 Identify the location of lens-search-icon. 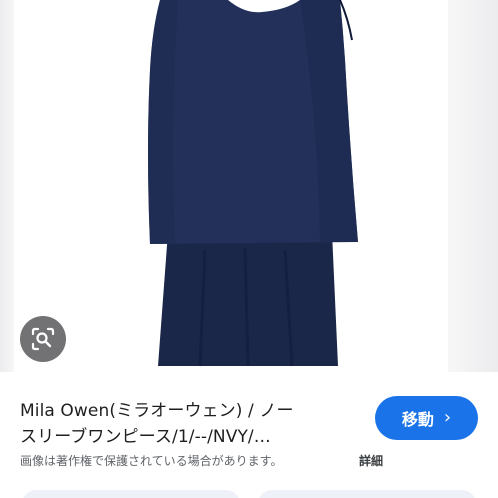
(43, 339).